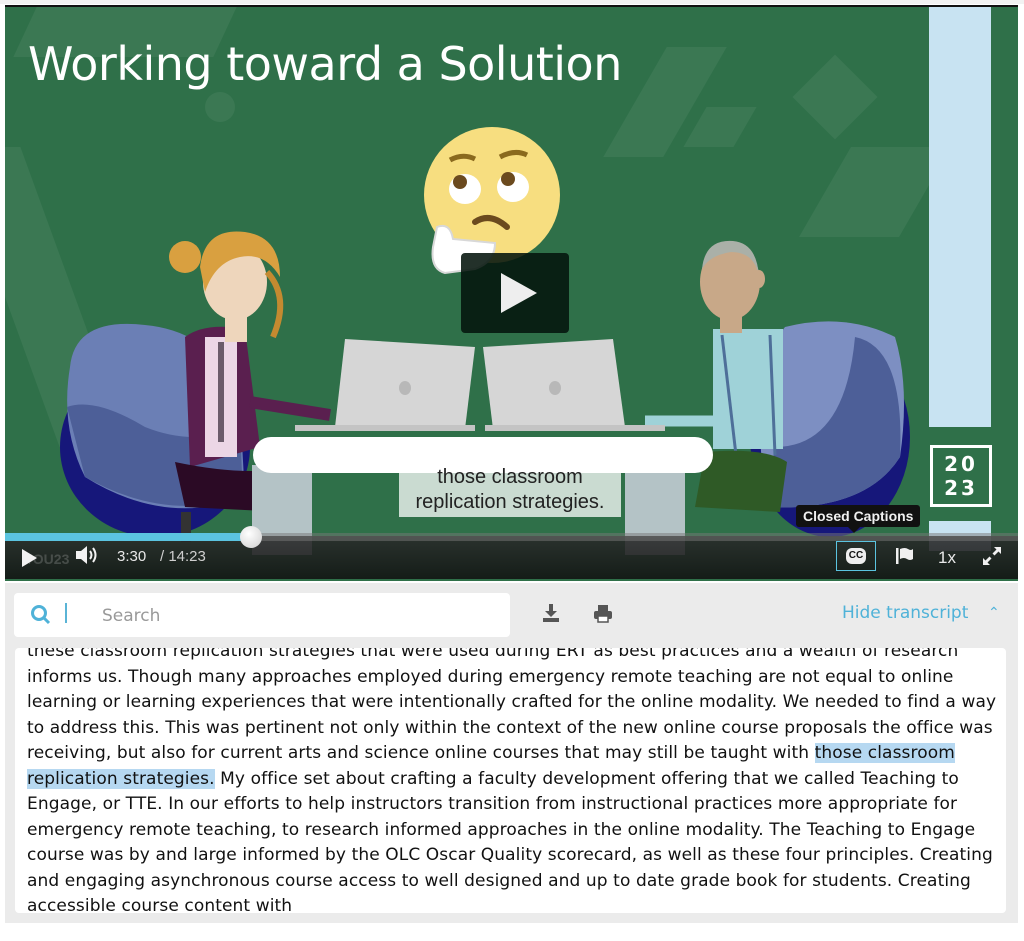  I want to click on thinking-emoji, so click(492, 201).